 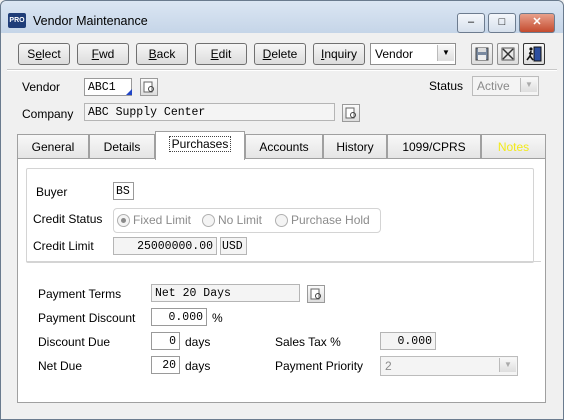 What do you see at coordinates (283, 261) in the screenshot?
I see `panel-divider` at bounding box center [283, 261].